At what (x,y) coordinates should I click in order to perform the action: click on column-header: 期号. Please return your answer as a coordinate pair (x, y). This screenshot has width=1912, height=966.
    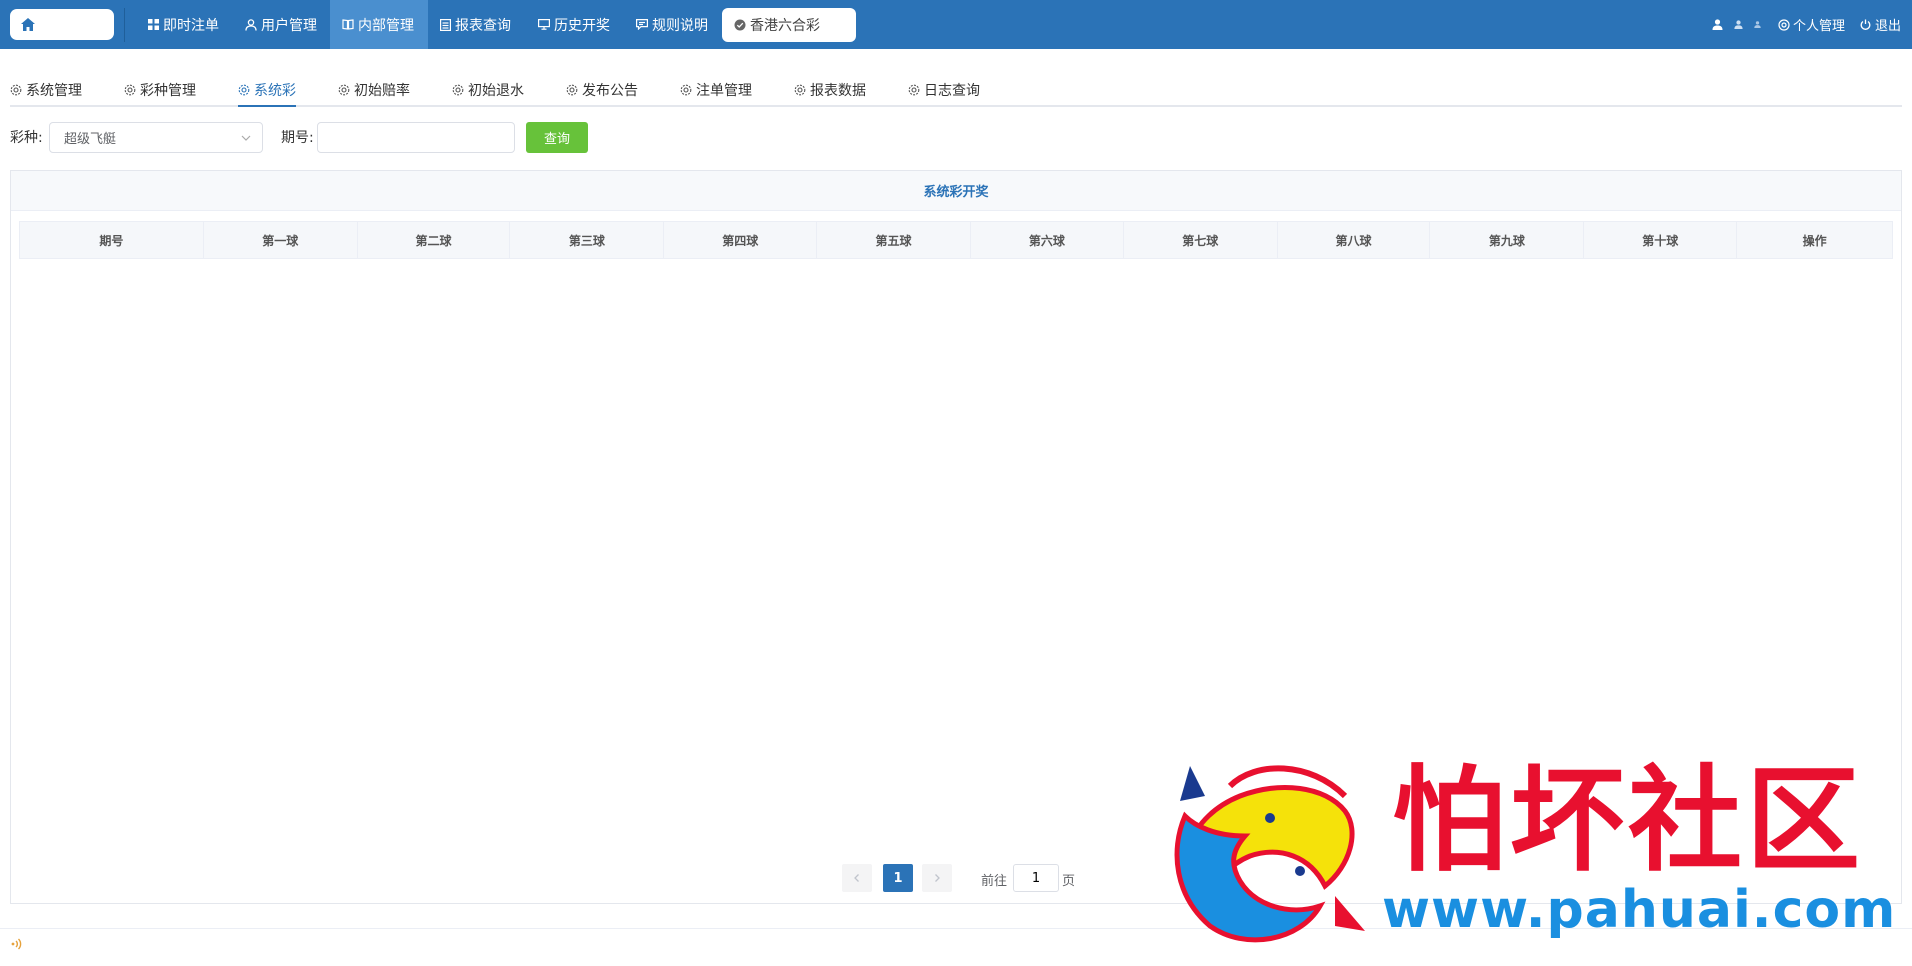
    Looking at the image, I should click on (112, 240).